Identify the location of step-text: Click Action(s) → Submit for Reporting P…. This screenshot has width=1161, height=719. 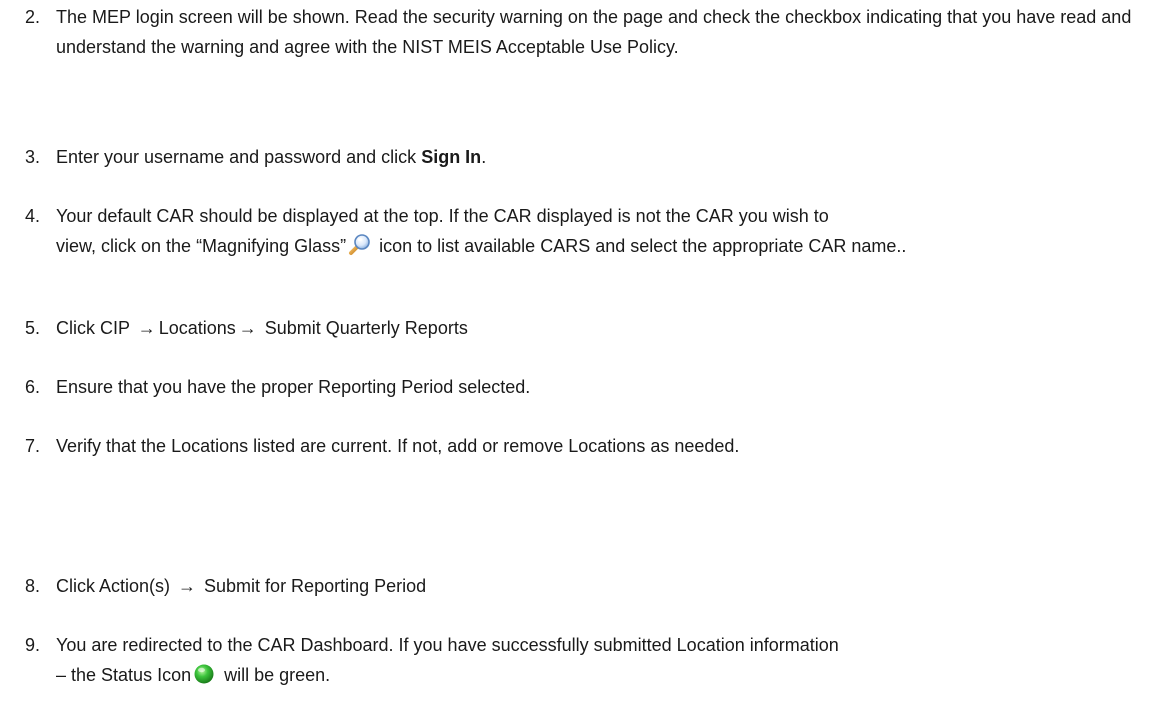
(601, 586).